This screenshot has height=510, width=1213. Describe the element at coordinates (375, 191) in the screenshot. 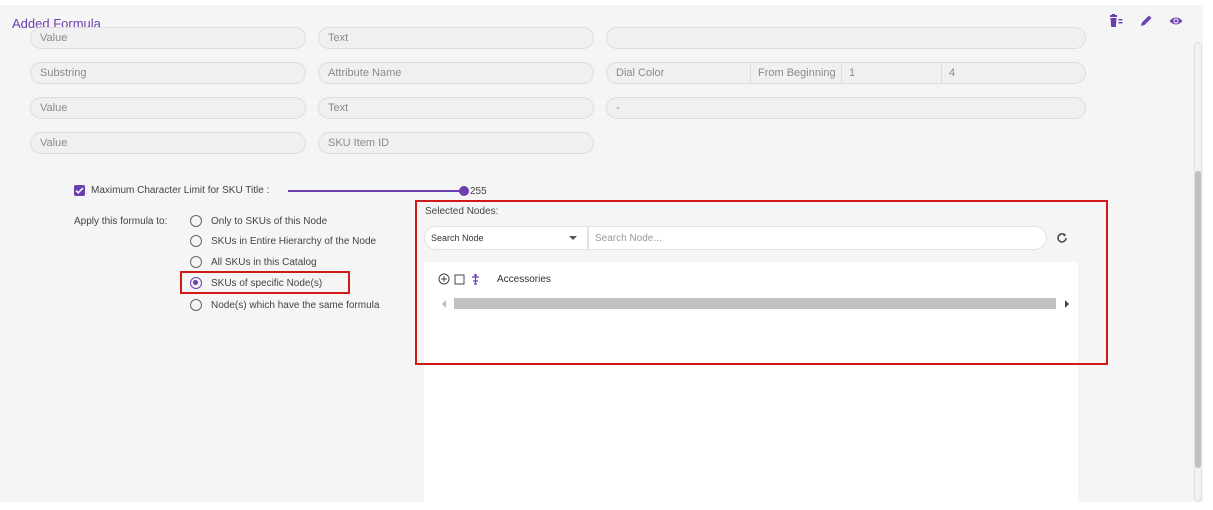

I see `max-char-slider-track` at that location.